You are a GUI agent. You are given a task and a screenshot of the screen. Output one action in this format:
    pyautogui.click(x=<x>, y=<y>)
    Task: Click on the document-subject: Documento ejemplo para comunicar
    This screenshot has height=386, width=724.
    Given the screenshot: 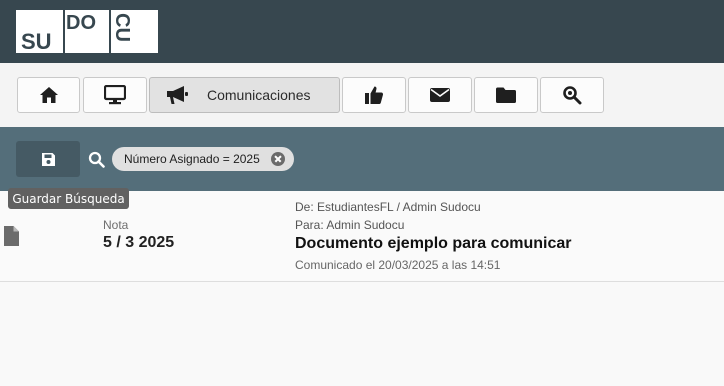 What is the action you would take?
    pyautogui.click(x=433, y=244)
    